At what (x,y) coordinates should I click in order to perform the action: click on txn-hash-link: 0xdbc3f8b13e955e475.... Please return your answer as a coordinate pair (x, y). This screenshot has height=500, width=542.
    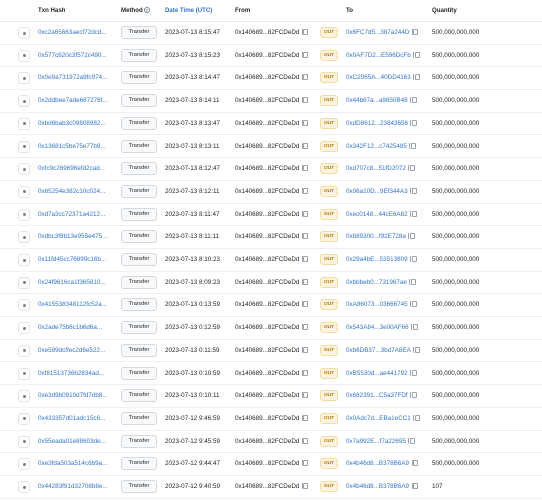
    Looking at the image, I should click on (72, 236).